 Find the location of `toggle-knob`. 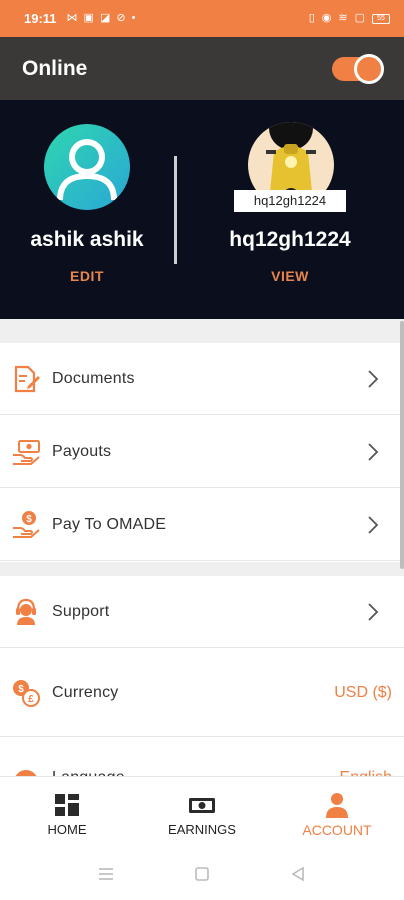

toggle-knob is located at coordinates (369, 68).